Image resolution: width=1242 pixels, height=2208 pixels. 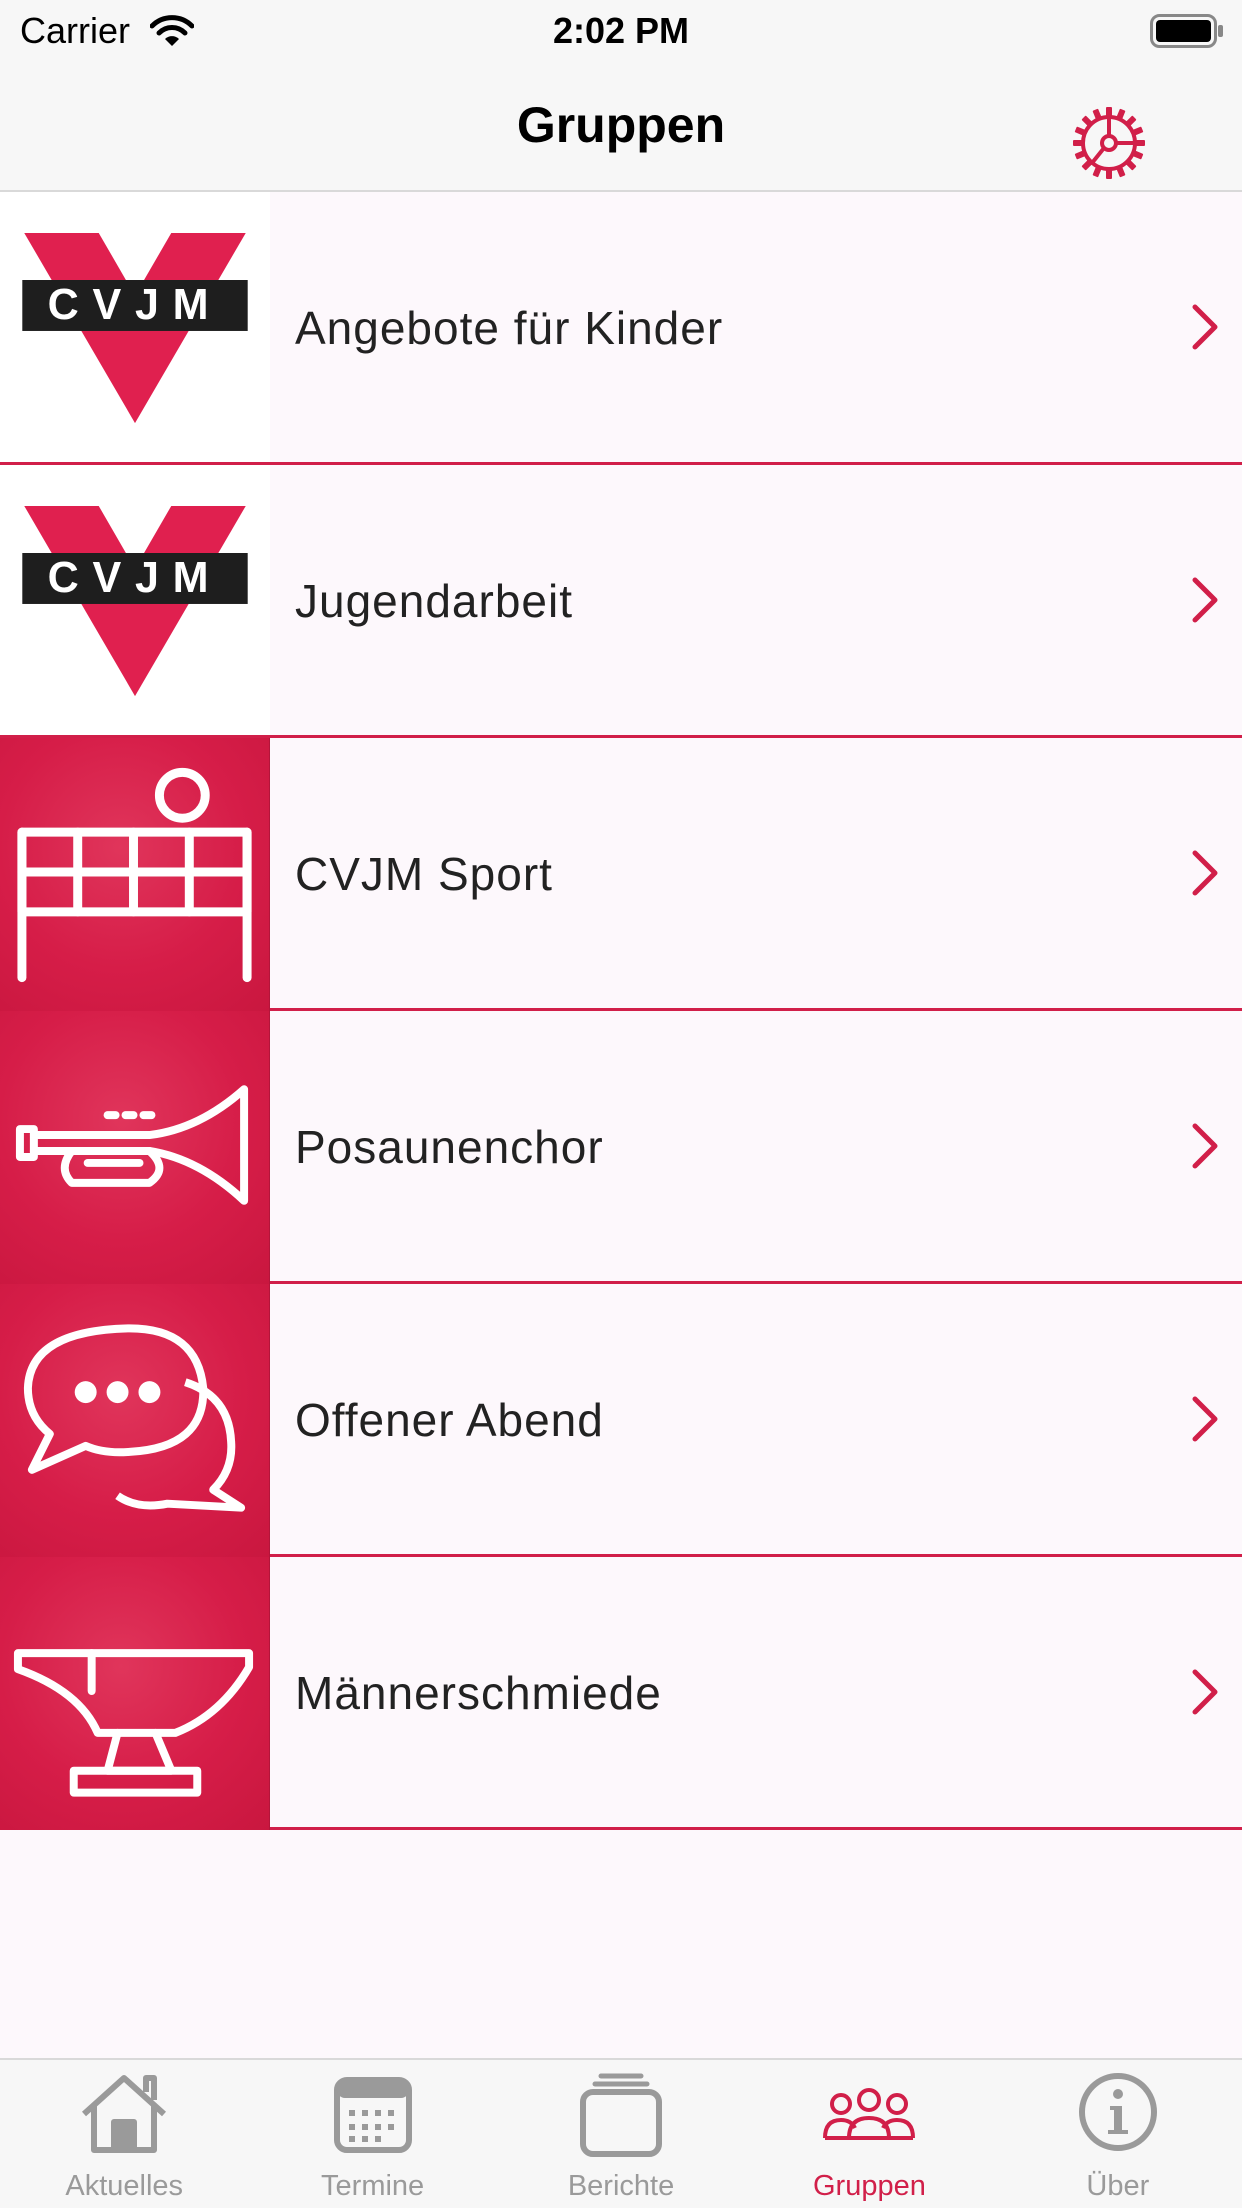 What do you see at coordinates (1117, 2112) in the screenshot?
I see `info-icon` at bounding box center [1117, 2112].